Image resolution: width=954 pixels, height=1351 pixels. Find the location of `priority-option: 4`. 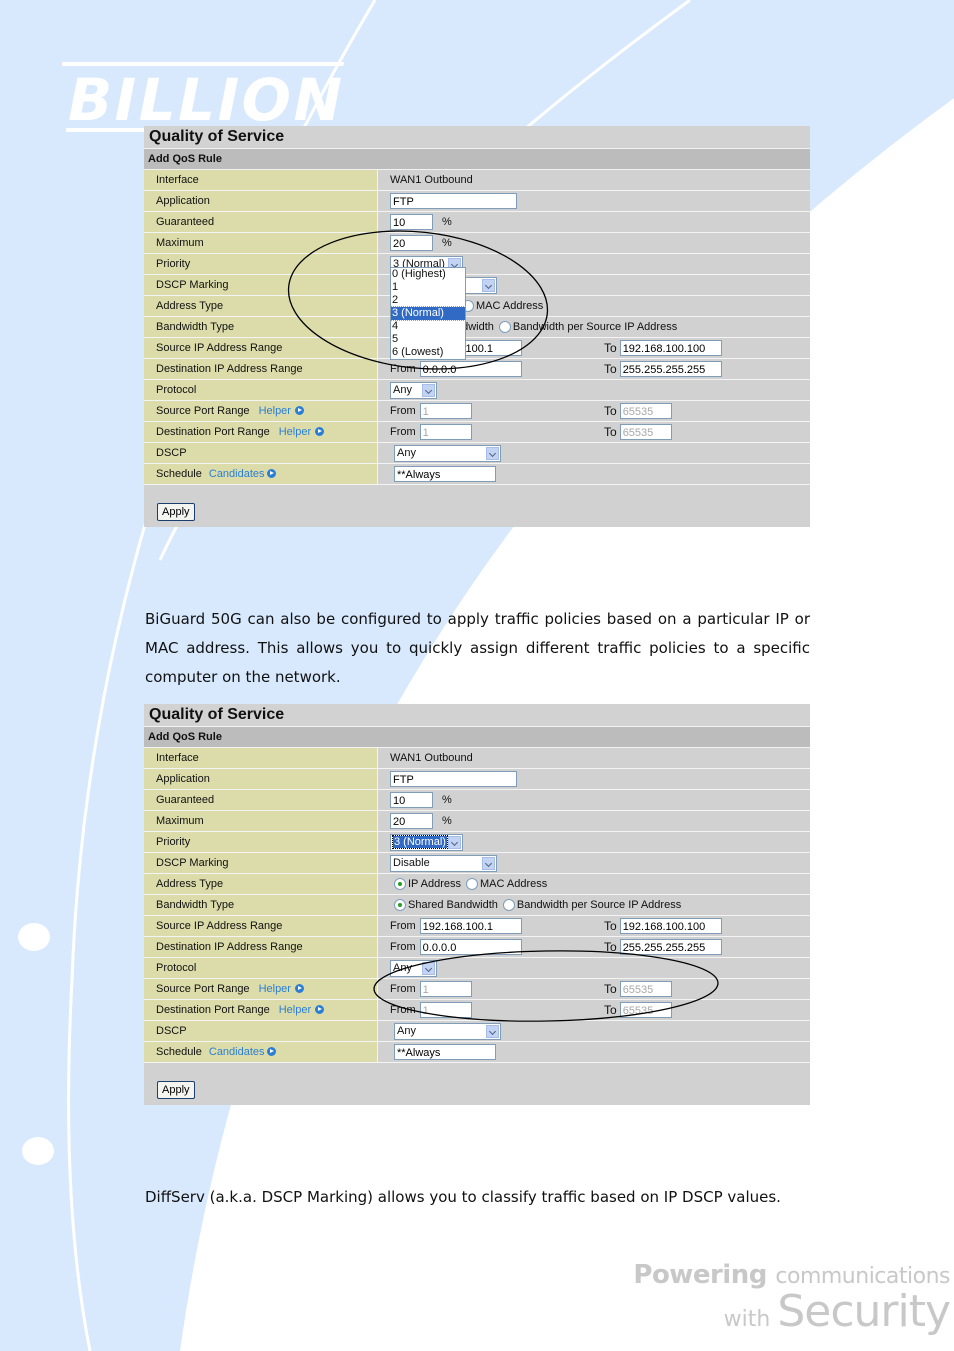

priority-option: 4 is located at coordinates (428, 326).